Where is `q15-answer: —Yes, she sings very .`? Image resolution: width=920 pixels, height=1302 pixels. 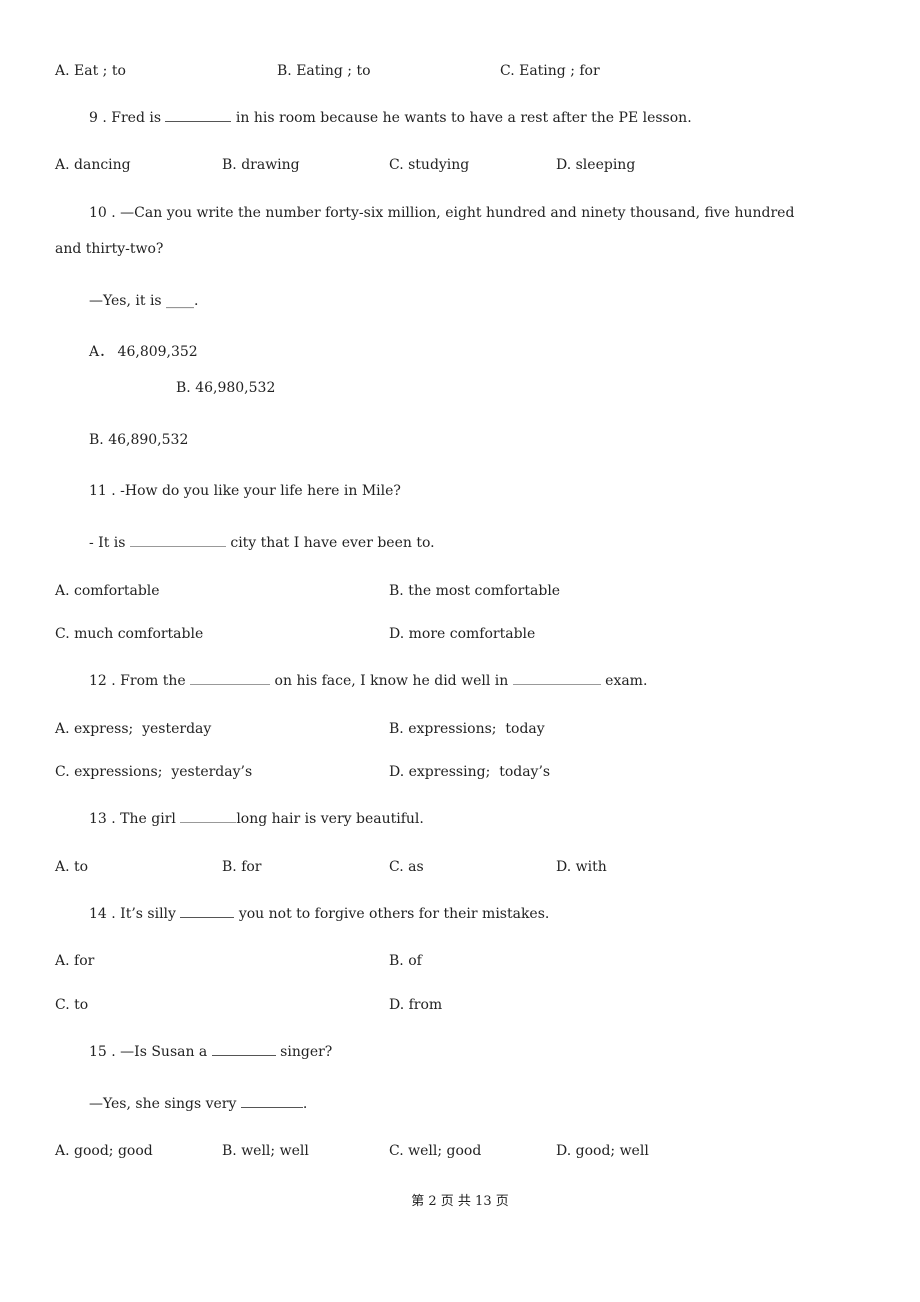
q15-answer: —Yes, she sings very . is located at coordinates (198, 1104).